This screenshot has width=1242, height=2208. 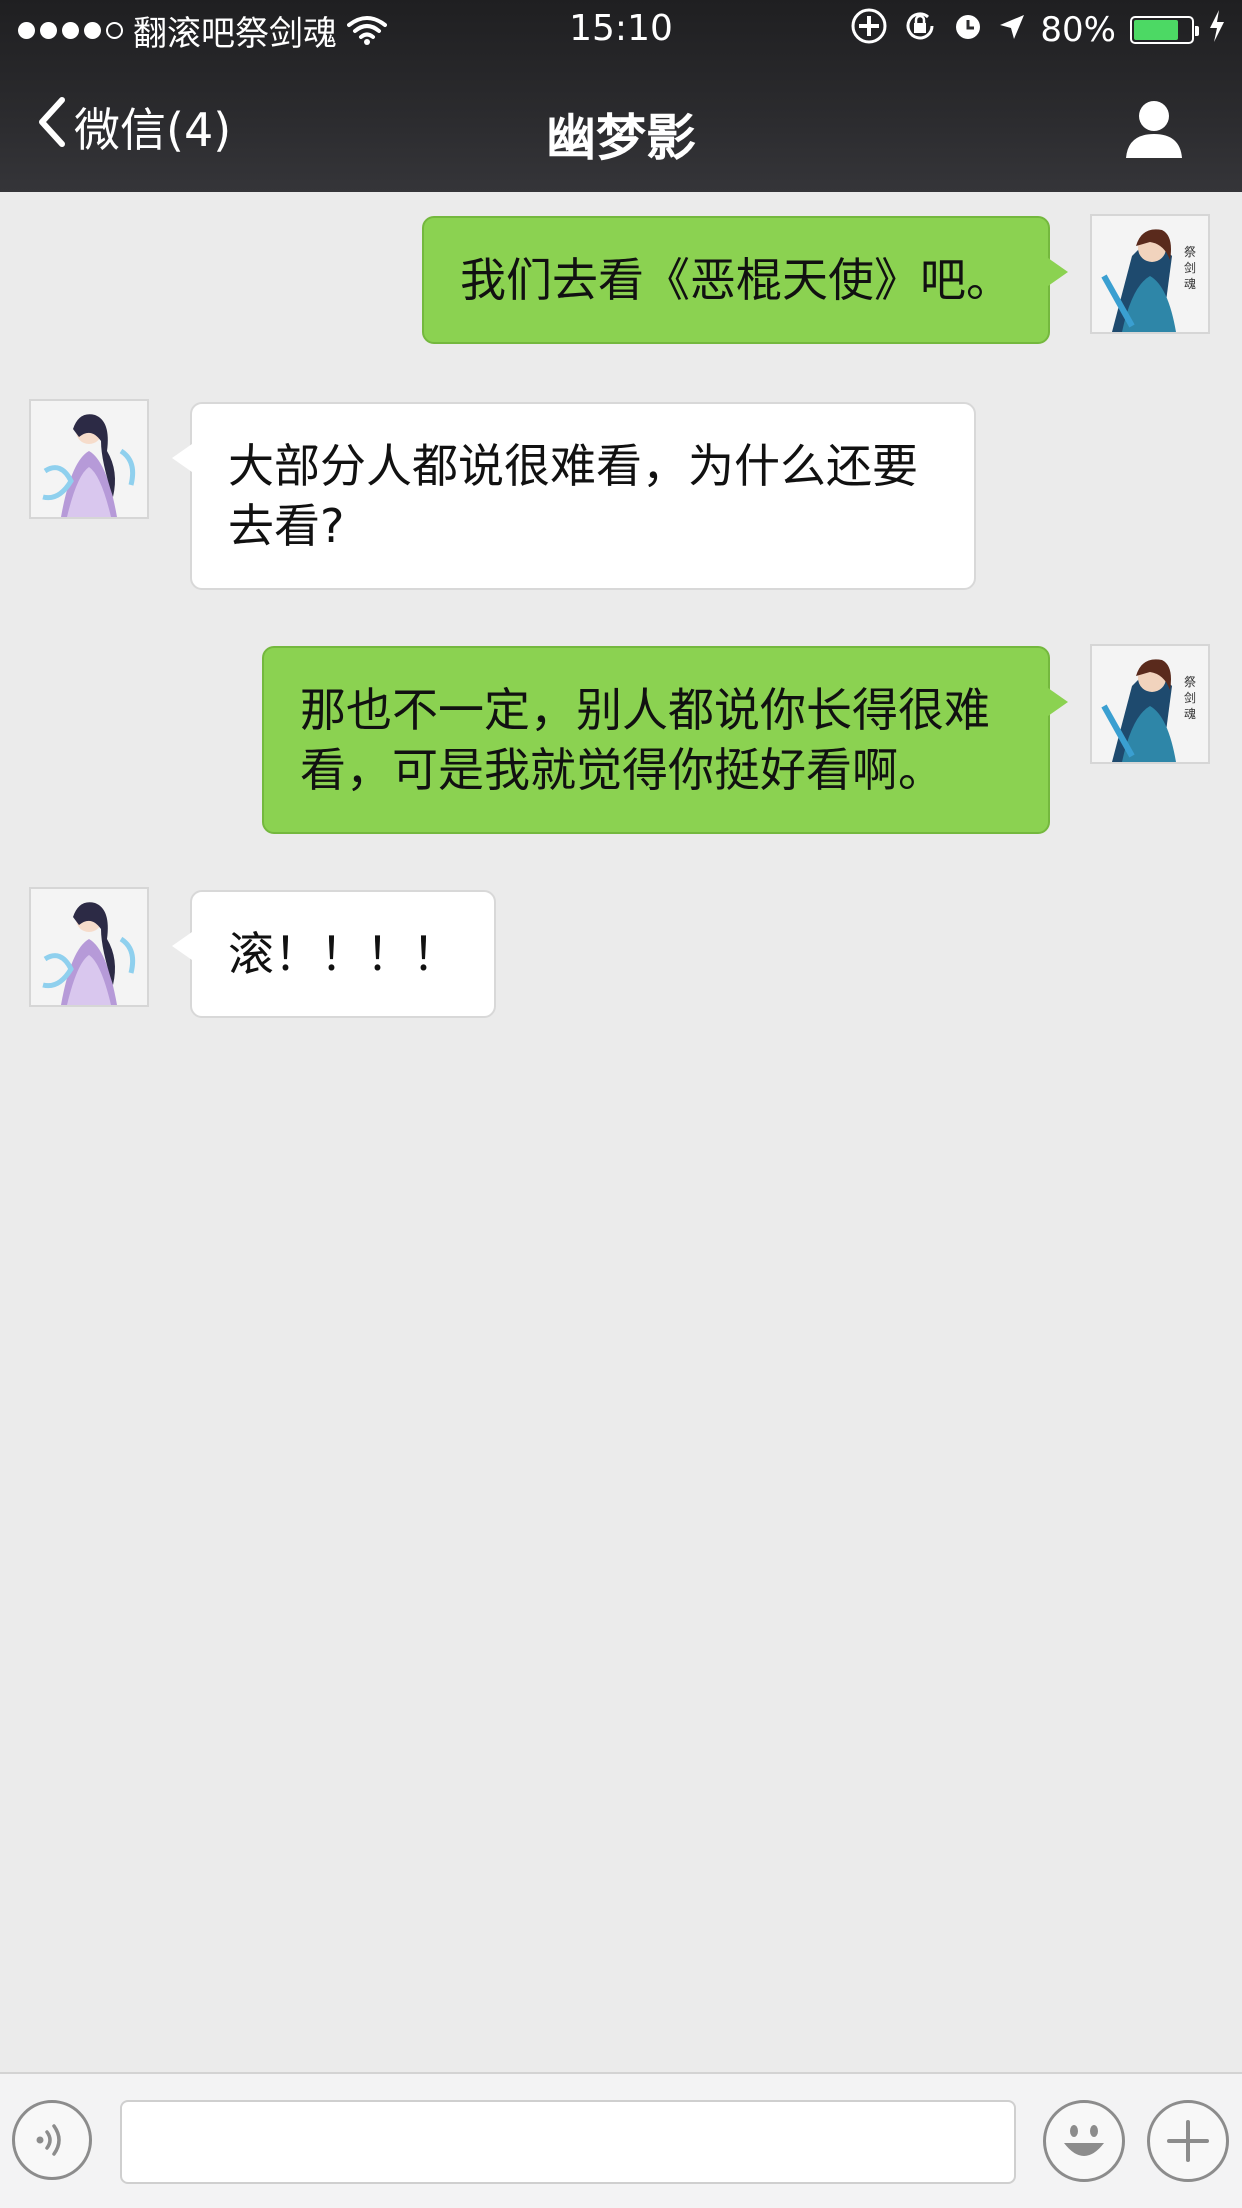 What do you see at coordinates (920, 30) in the screenshot?
I see `rotation-lock-icon` at bounding box center [920, 30].